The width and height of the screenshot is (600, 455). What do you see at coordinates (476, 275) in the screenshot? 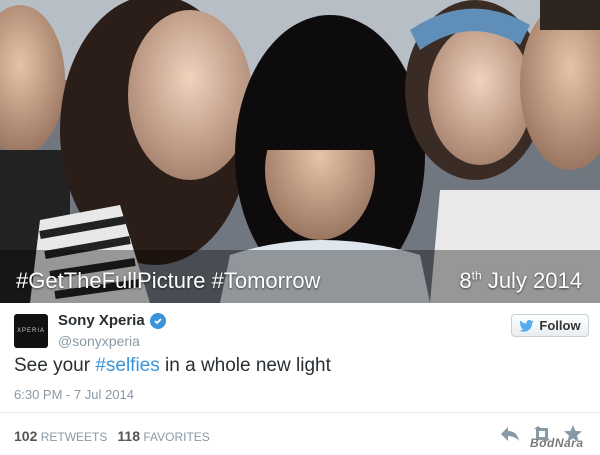
I see `photo-date-suffix: th` at bounding box center [476, 275].